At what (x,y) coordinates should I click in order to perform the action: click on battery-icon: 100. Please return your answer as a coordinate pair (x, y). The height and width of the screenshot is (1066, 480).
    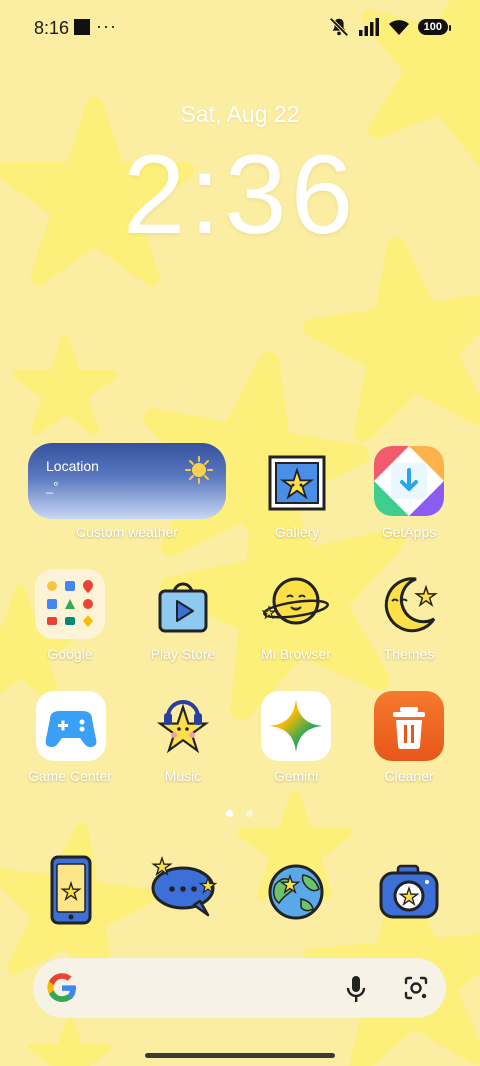
    Looking at the image, I should click on (434, 27).